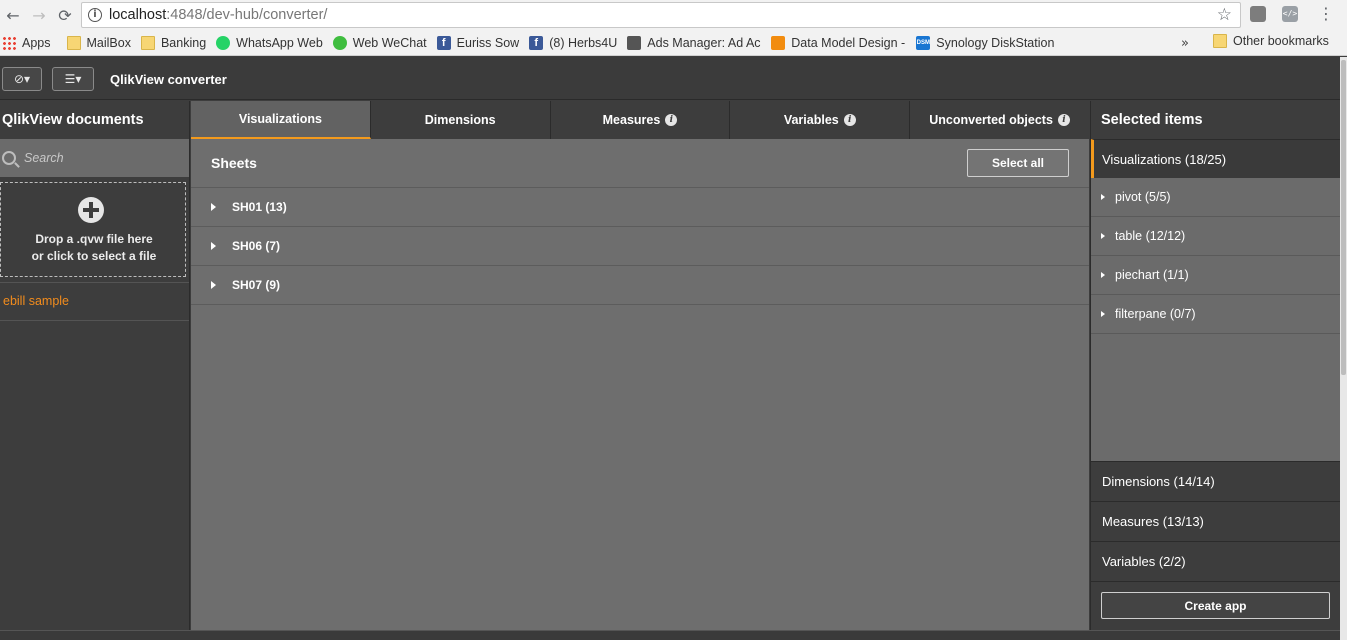  Describe the element at coordinates (634, 42) in the screenshot. I see `ads-manager-icon` at that location.